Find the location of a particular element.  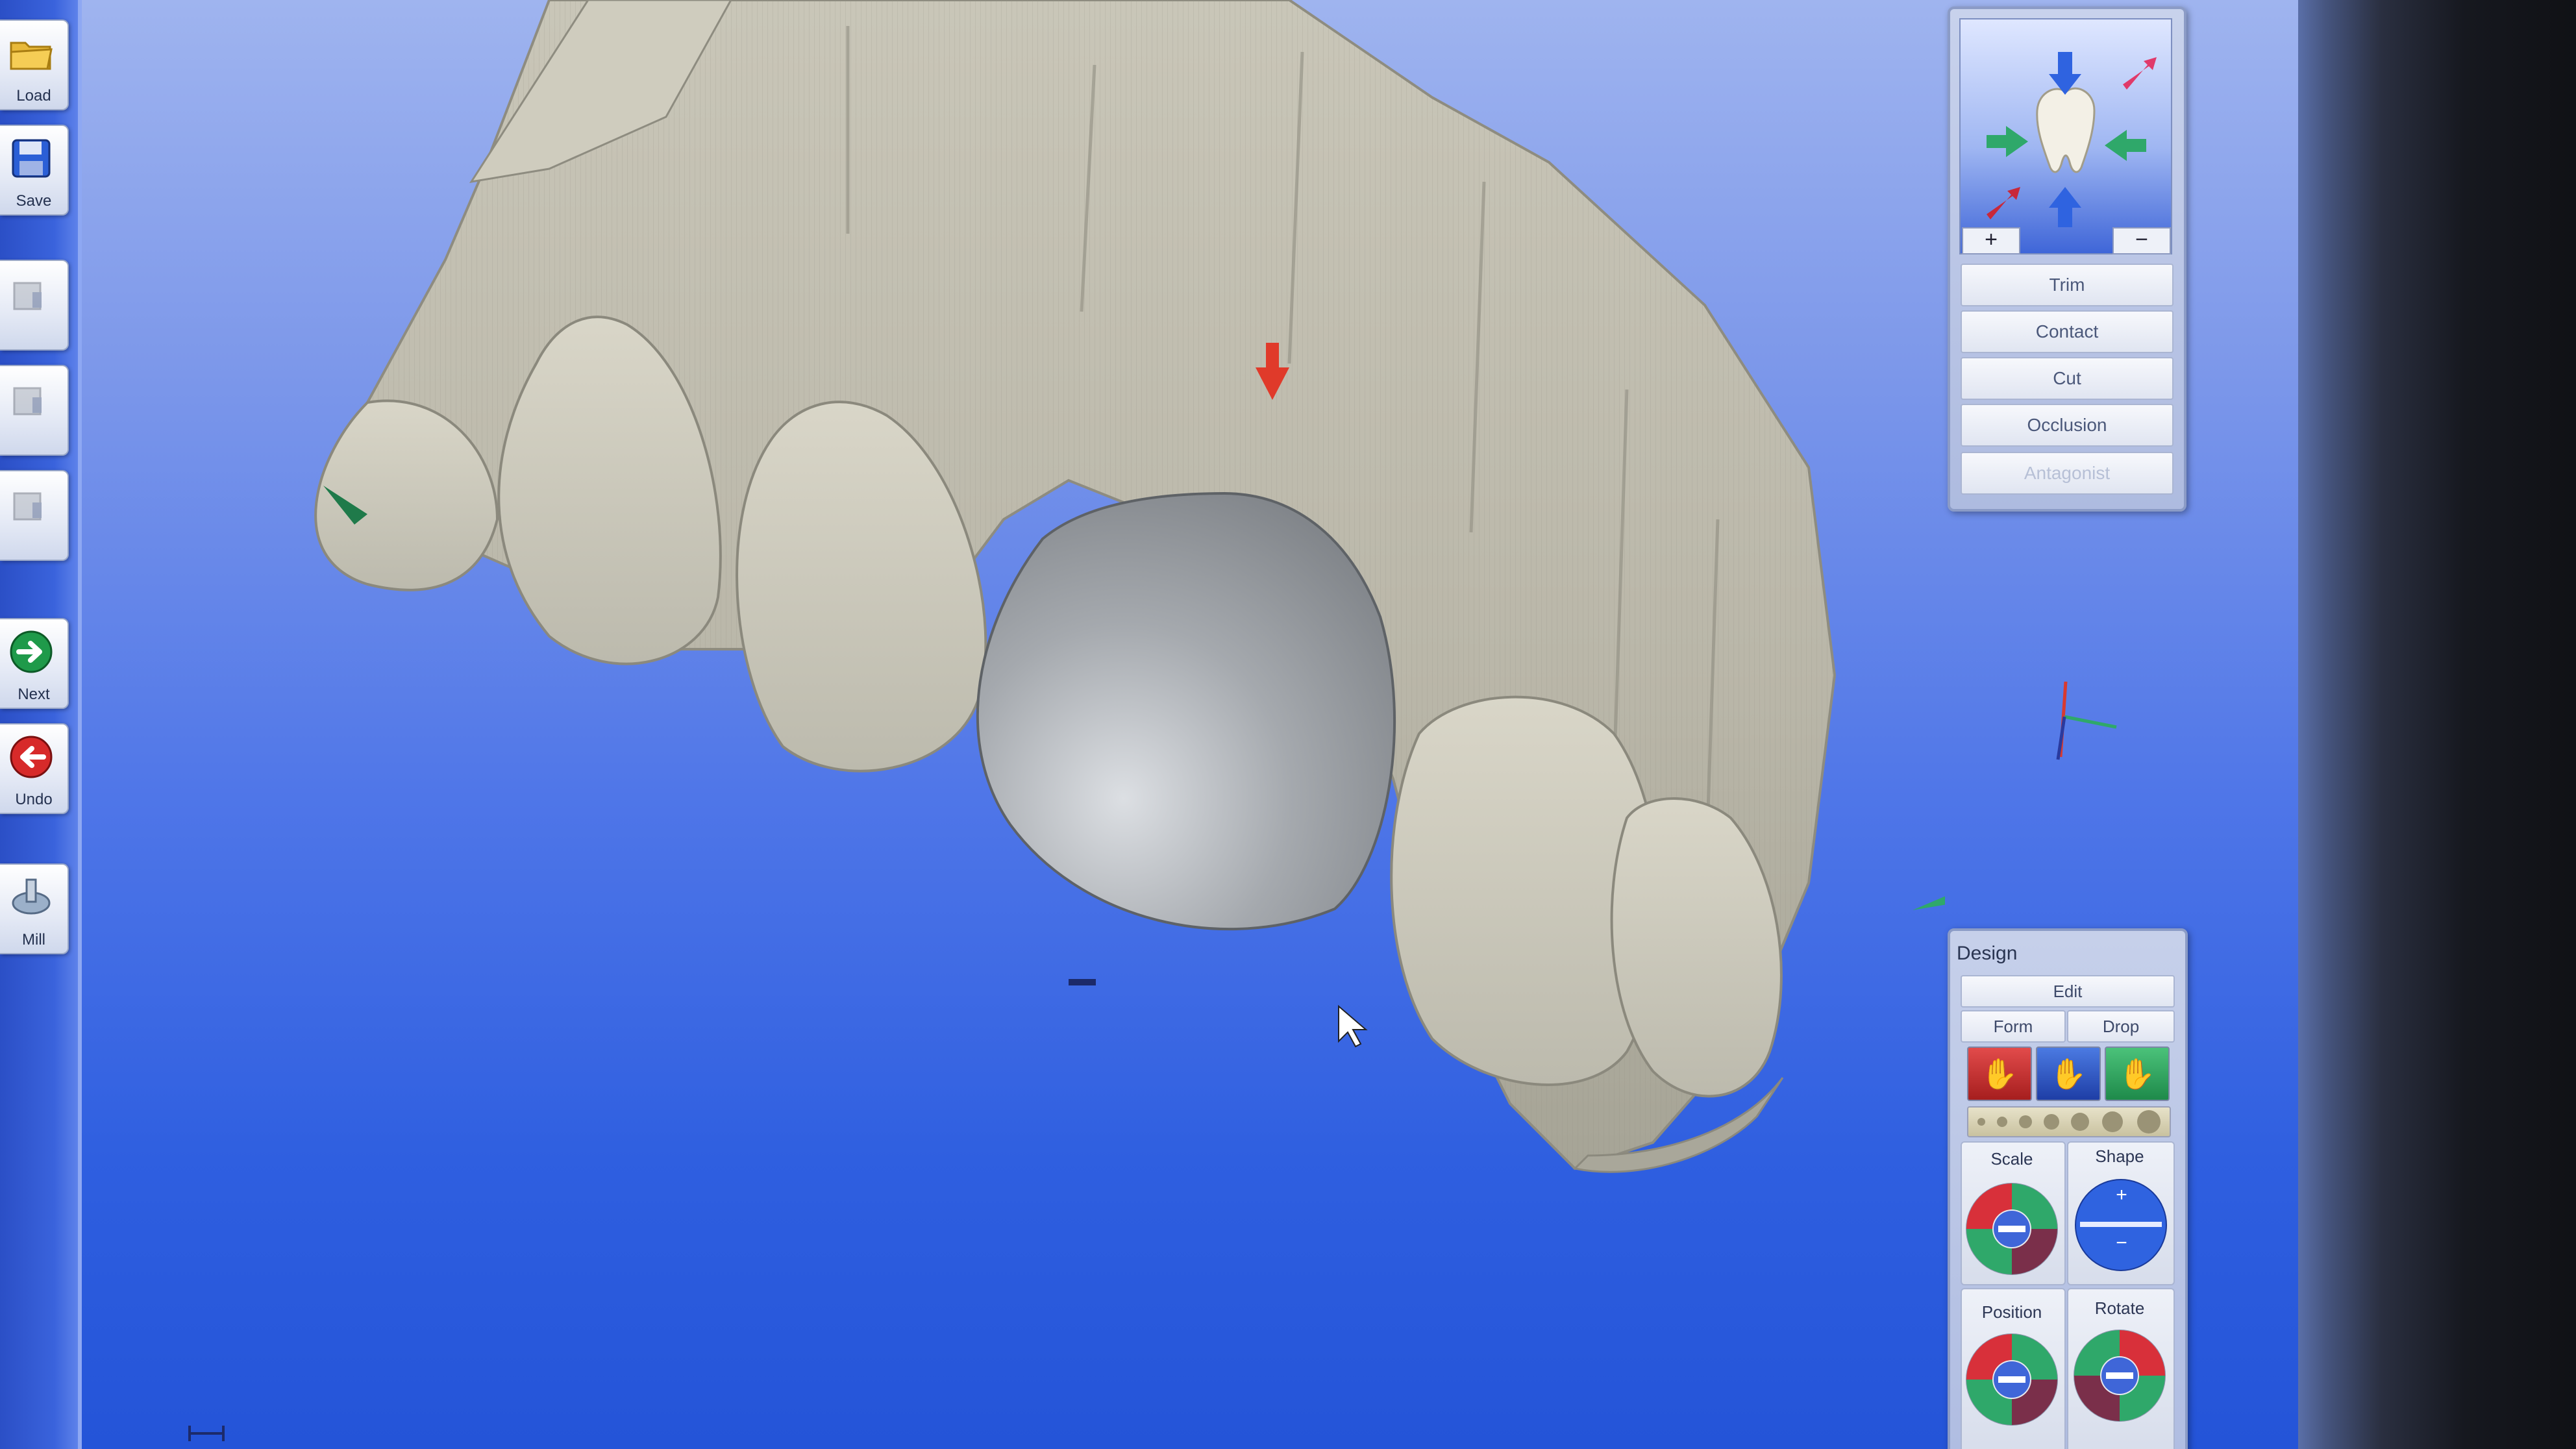

view-bottom-arrow-icon is located at coordinates (2065, 207).